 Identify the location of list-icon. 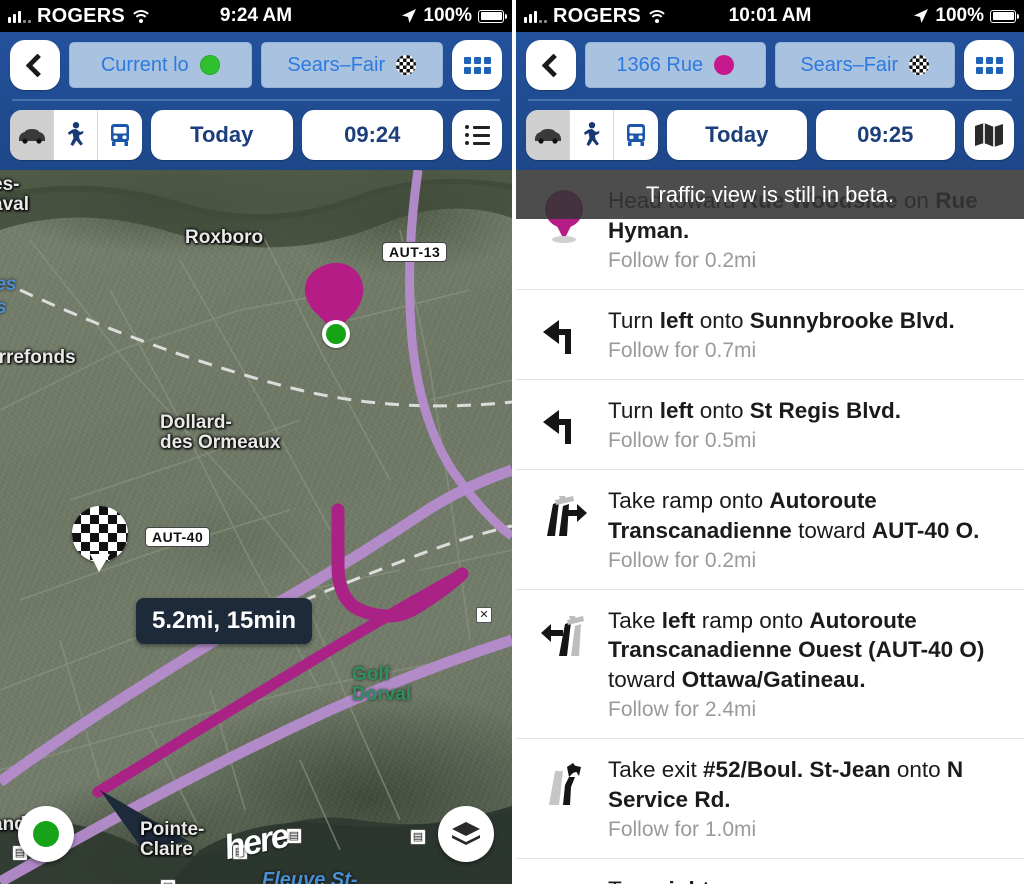
(477, 135).